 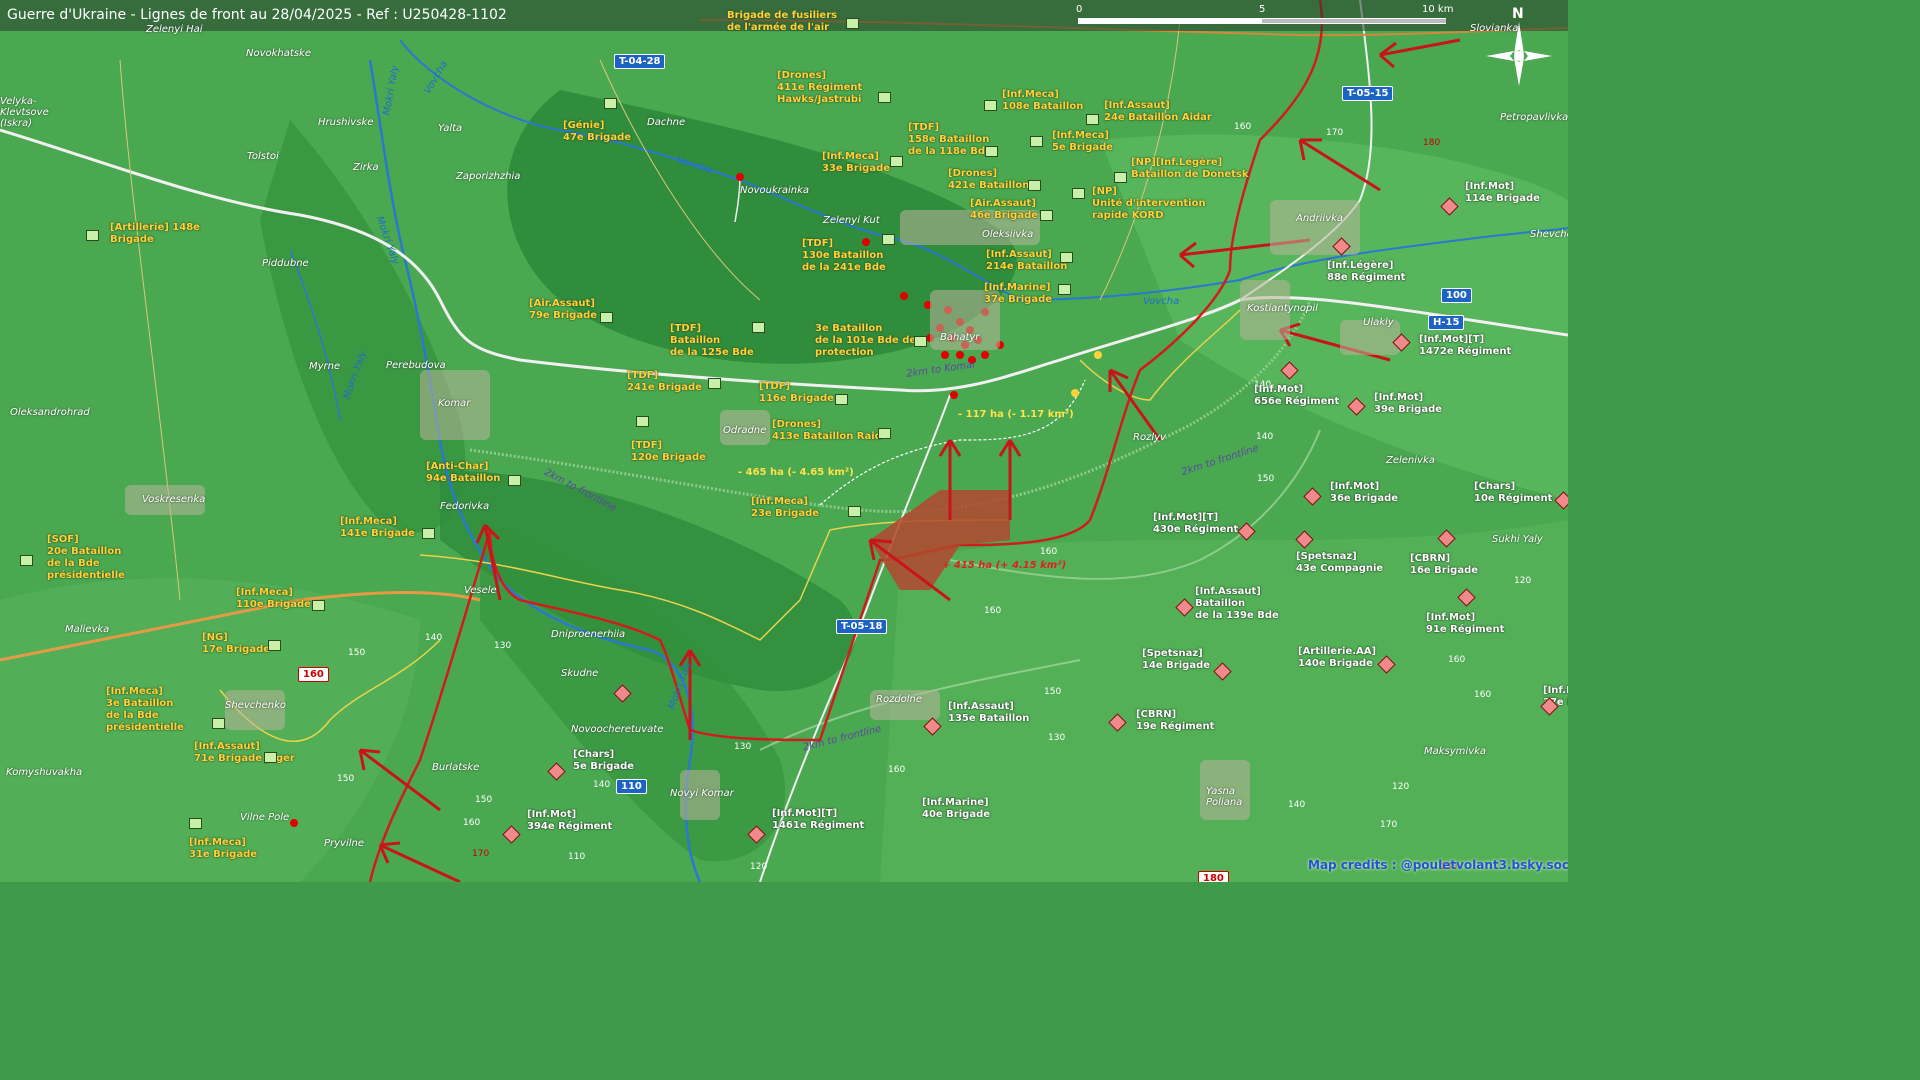 What do you see at coordinates (1549, 234) in the screenshot?
I see `town-label: Shevchenkove` at bounding box center [1549, 234].